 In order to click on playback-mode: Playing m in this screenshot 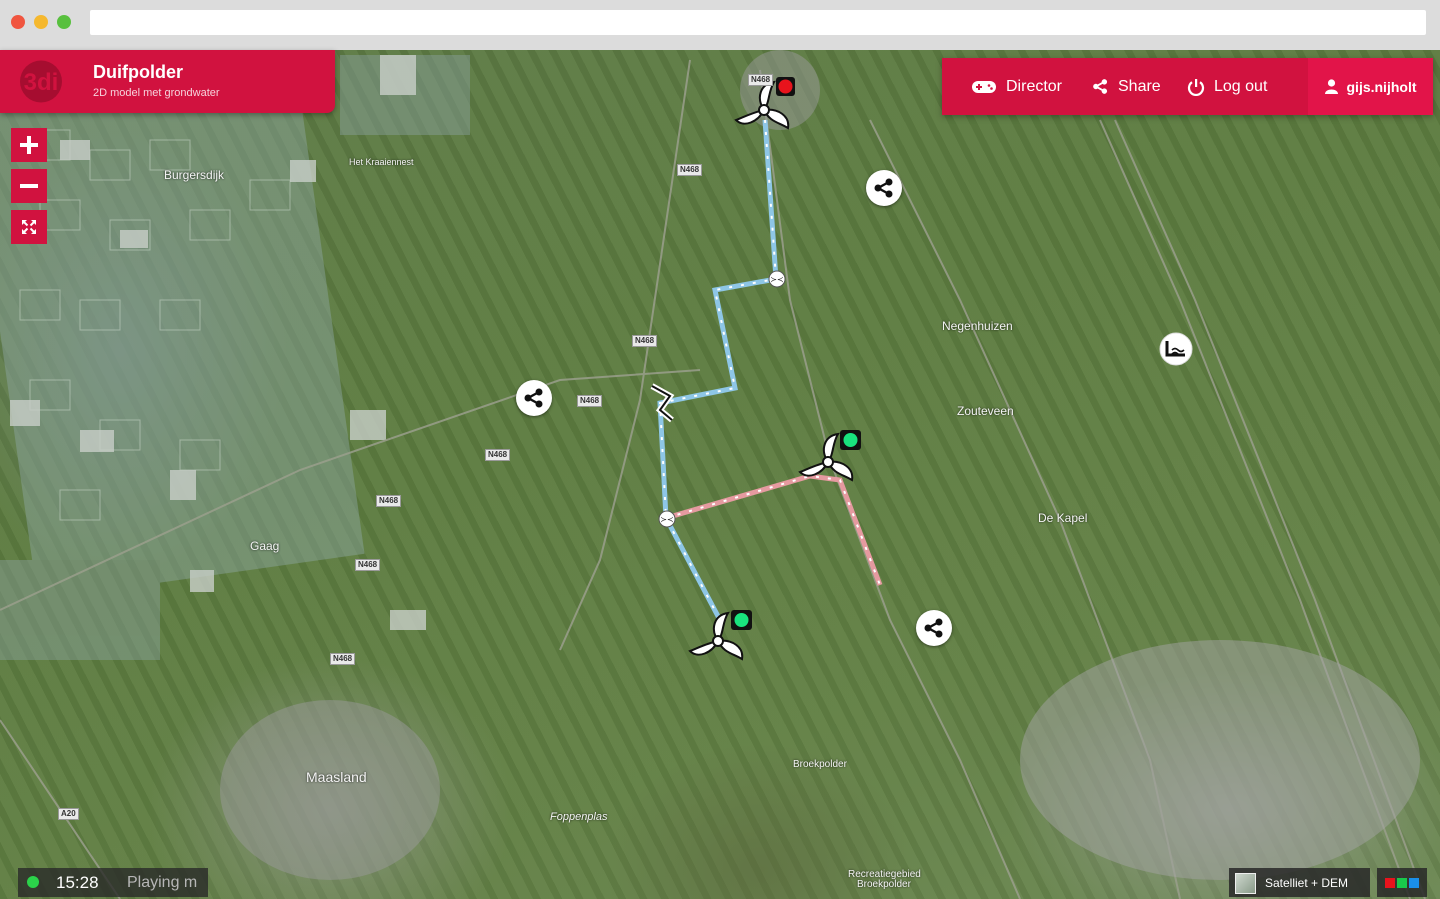, I will do `click(162, 882)`.